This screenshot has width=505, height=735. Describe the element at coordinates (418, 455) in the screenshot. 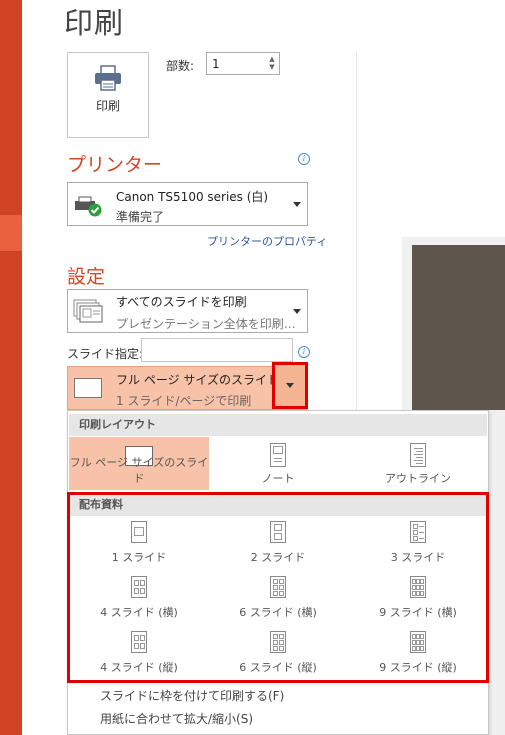

I see `outline-page-icon` at that location.